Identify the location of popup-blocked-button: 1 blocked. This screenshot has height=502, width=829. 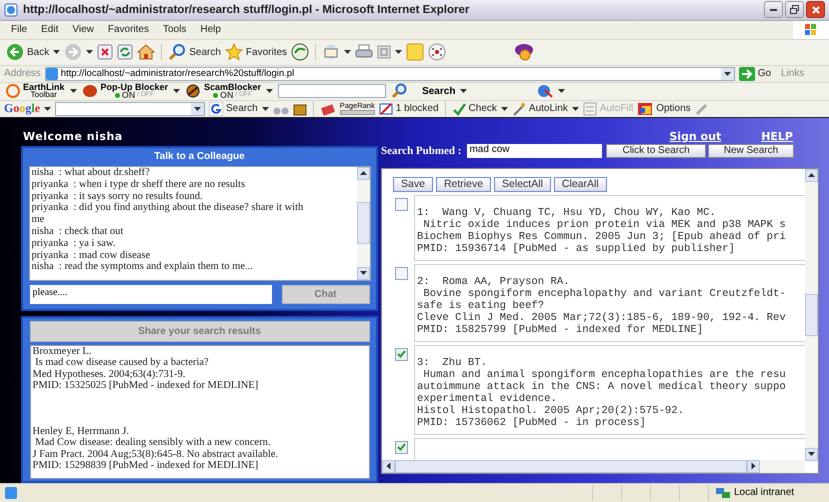
(408, 109).